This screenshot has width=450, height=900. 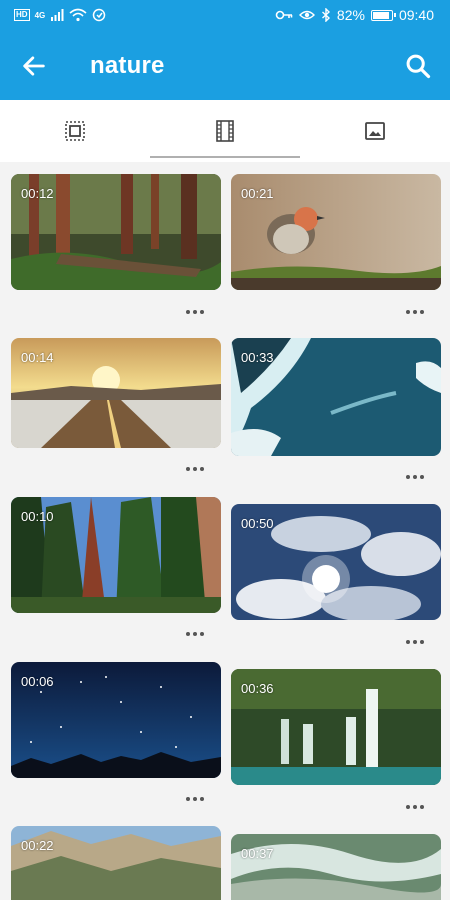 I want to click on tab-albums, so click(x=75, y=131).